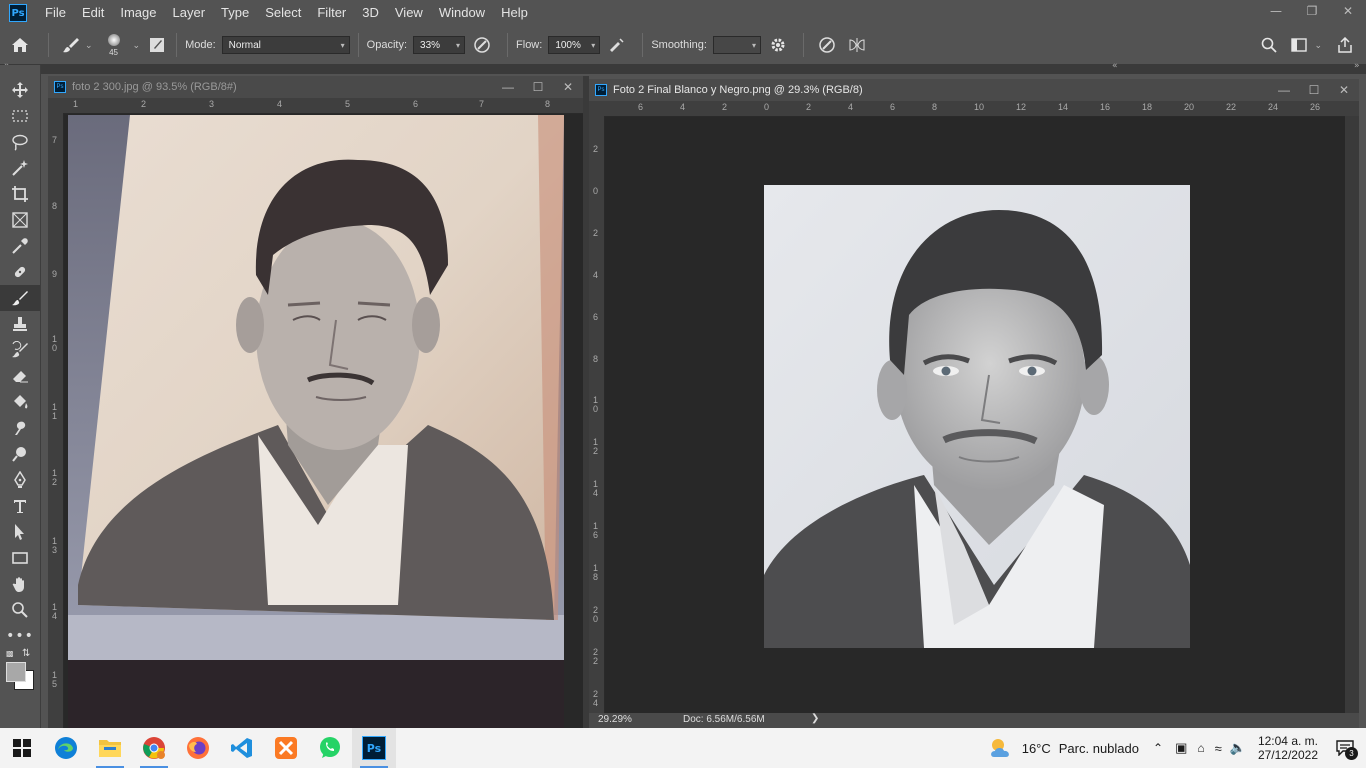 The image size is (1366, 768). I want to click on meet-now-icon: ▣, so click(1181, 748).